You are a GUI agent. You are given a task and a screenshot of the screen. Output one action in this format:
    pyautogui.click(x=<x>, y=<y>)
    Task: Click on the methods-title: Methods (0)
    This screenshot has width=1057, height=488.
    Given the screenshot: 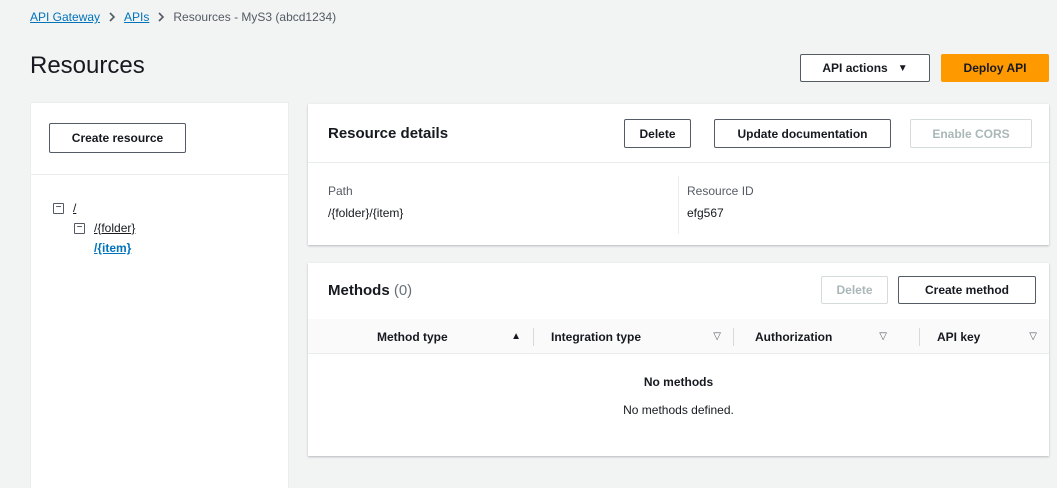 What is the action you would take?
    pyautogui.click(x=370, y=290)
    